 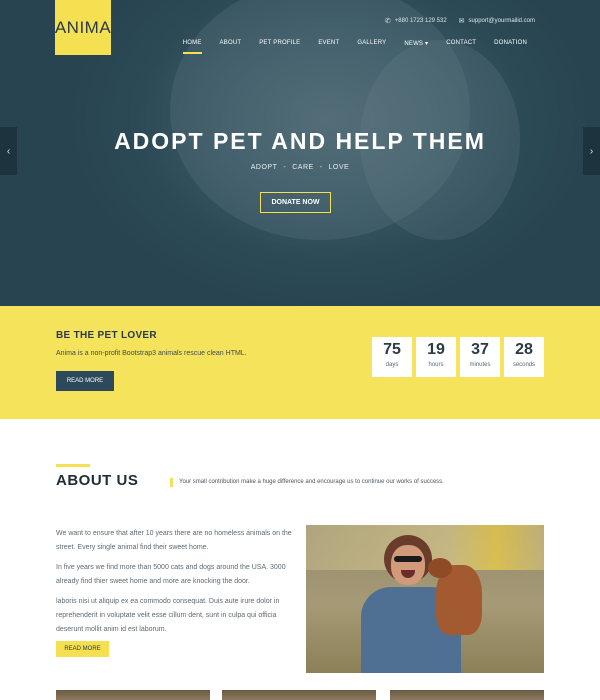 What do you see at coordinates (264, 167) in the screenshot?
I see `hero-sub-adopt: ADOPT` at bounding box center [264, 167].